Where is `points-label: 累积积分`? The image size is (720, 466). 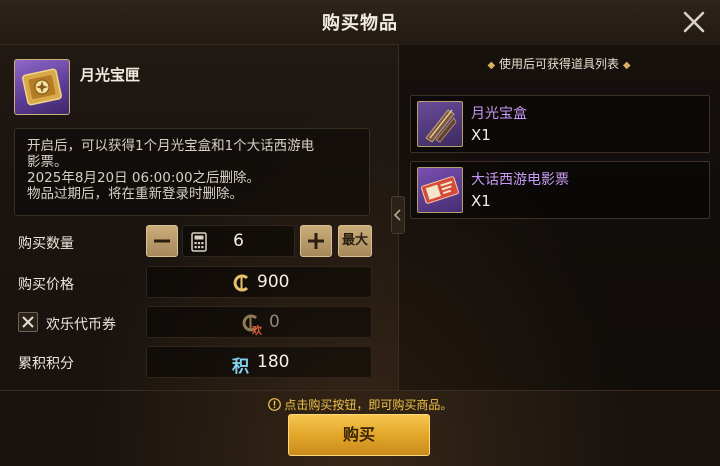
points-label: 累积积分 is located at coordinates (46, 364).